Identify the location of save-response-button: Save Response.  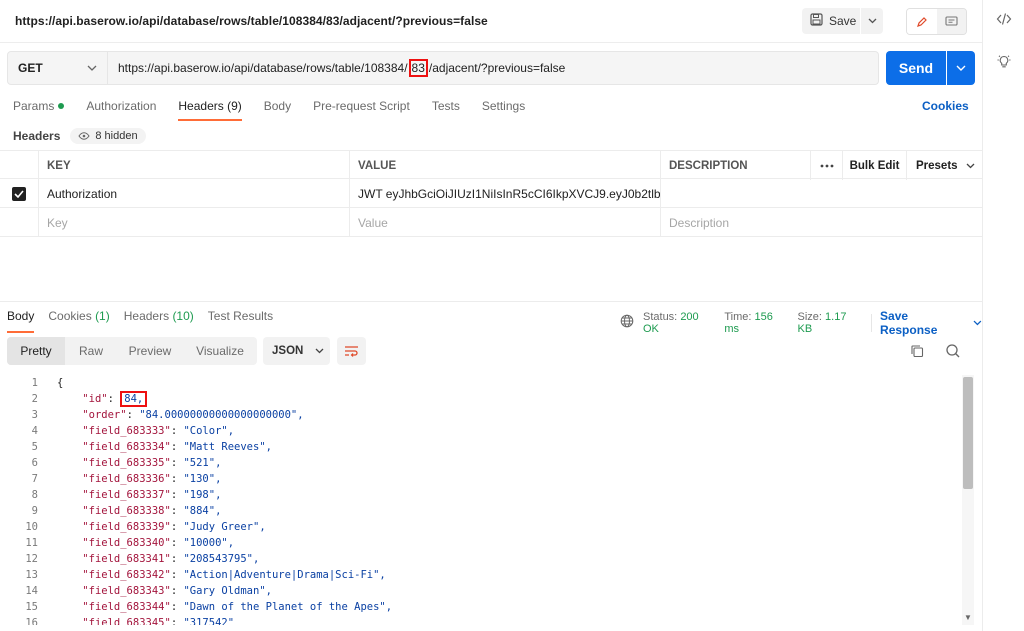
(931, 323).